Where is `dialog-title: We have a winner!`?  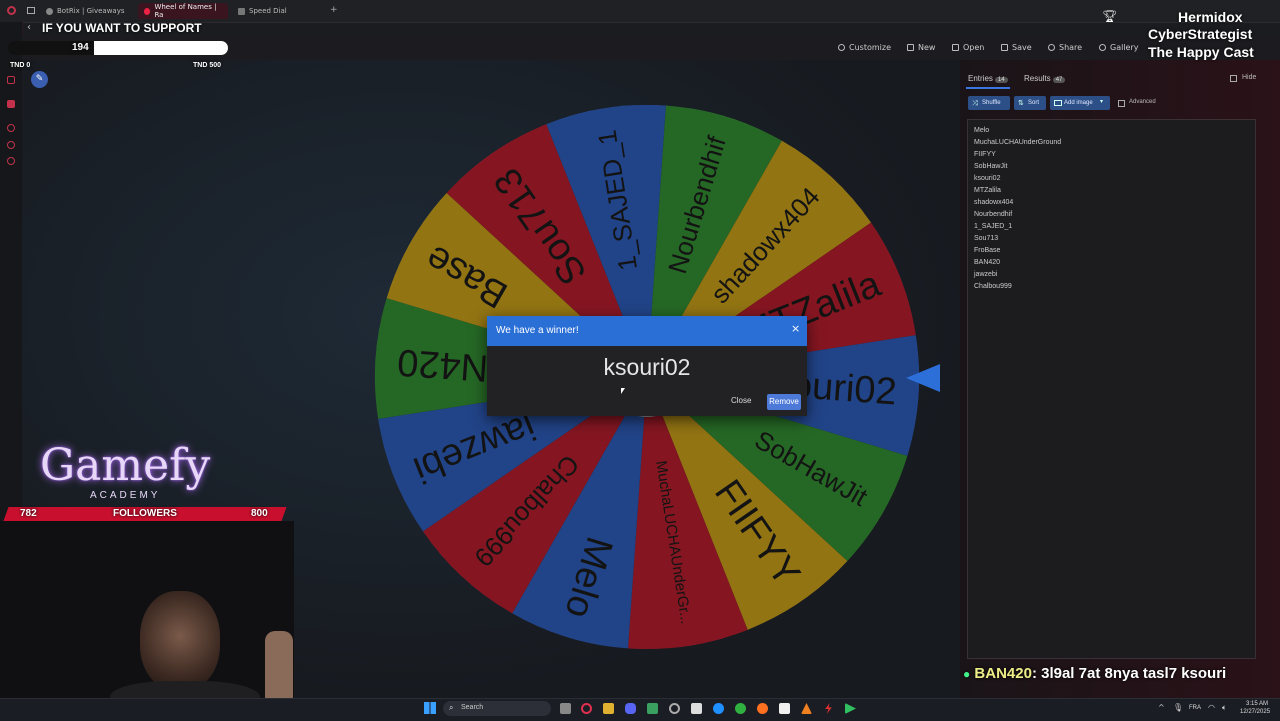 dialog-title: We have a winner! is located at coordinates (537, 330).